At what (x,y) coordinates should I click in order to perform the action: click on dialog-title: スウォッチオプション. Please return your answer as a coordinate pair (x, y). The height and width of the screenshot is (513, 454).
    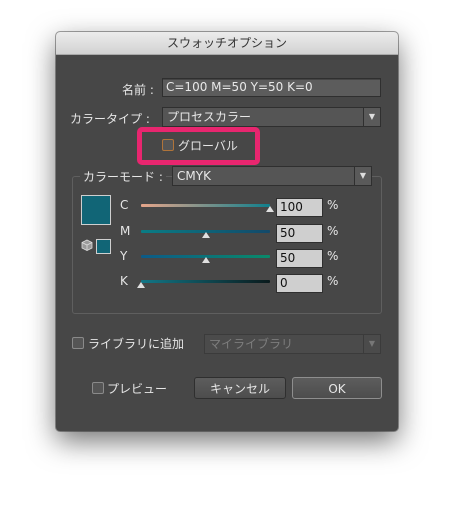
    Looking at the image, I should click on (227, 43).